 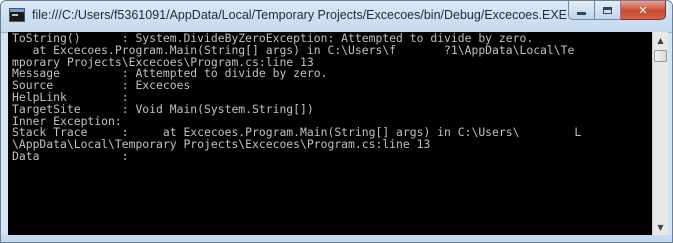 What do you see at coordinates (660, 227) in the screenshot?
I see `scroll-down-arrow-icon: ▼` at bounding box center [660, 227].